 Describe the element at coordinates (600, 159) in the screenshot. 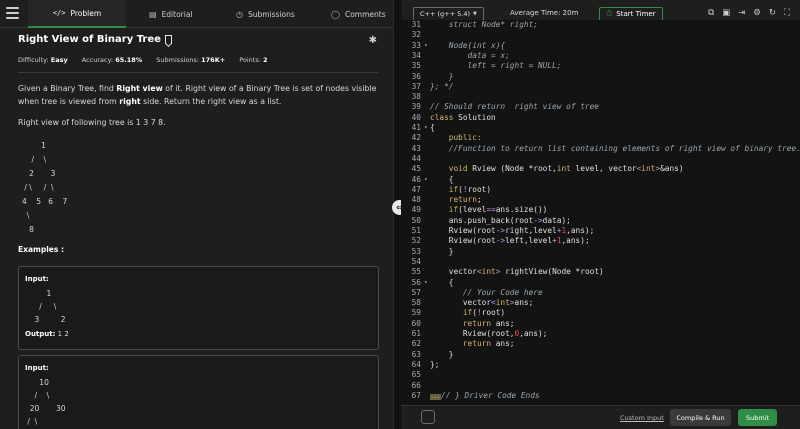

I see `code-line: 44` at that location.